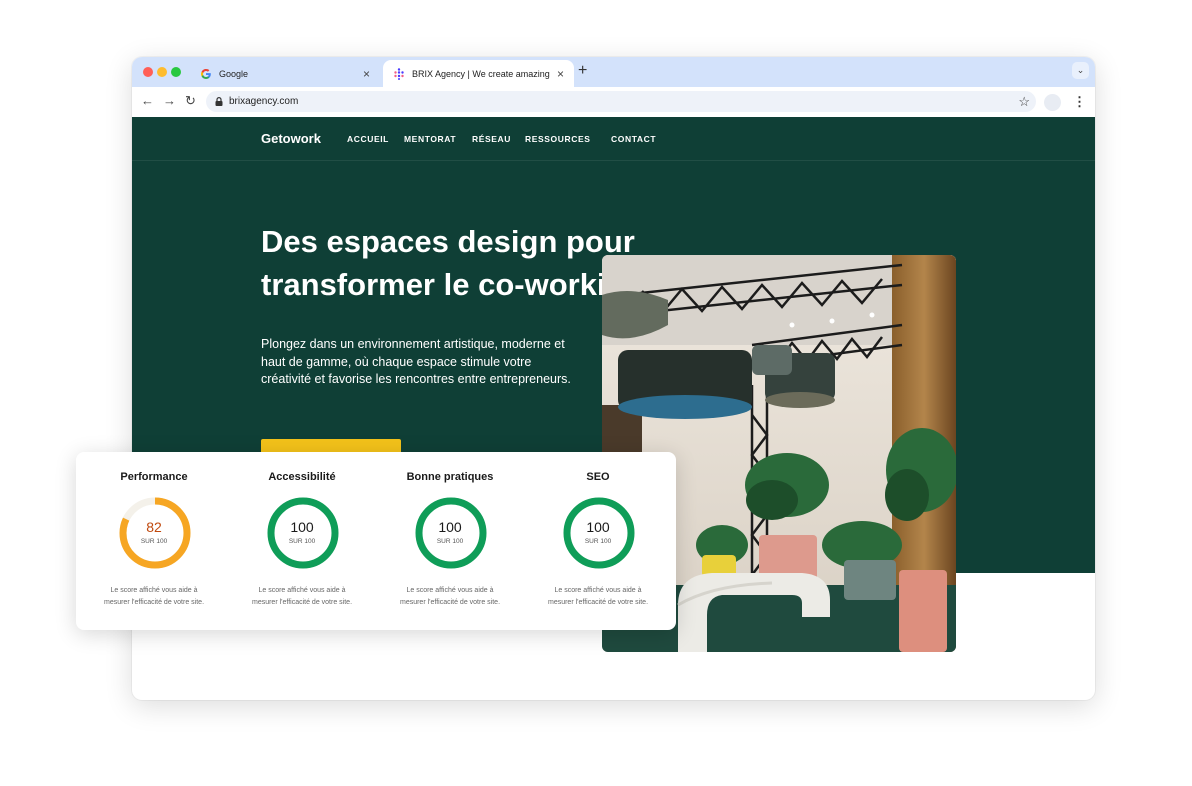 This screenshot has height=786, width=1192. I want to click on browser-toolbar: ← → ↻ brixagency.com ☆ ⋮, so click(613, 102).